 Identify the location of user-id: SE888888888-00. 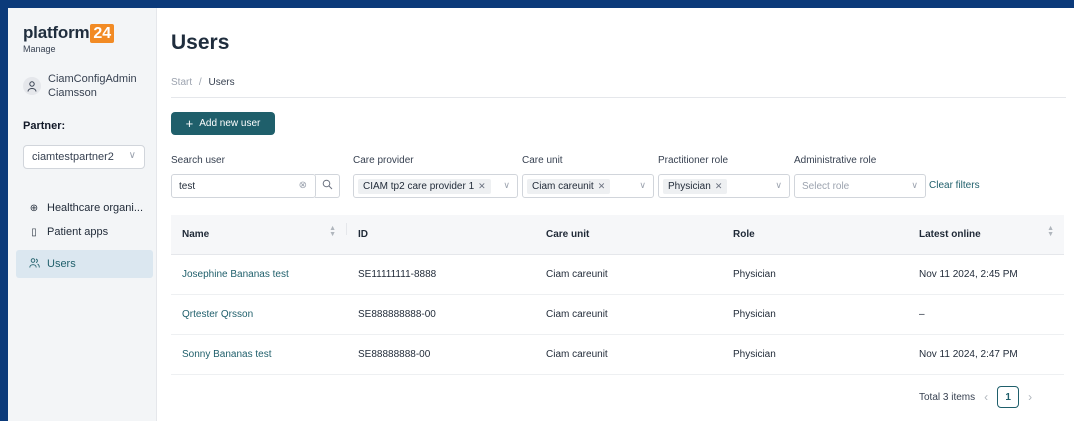
(397, 314).